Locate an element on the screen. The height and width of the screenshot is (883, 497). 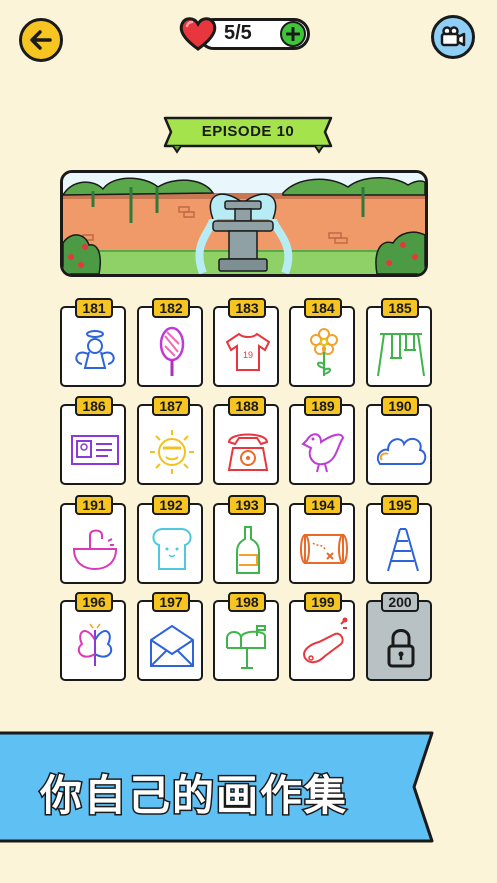
level-number: 198 is located at coordinates (247, 602).